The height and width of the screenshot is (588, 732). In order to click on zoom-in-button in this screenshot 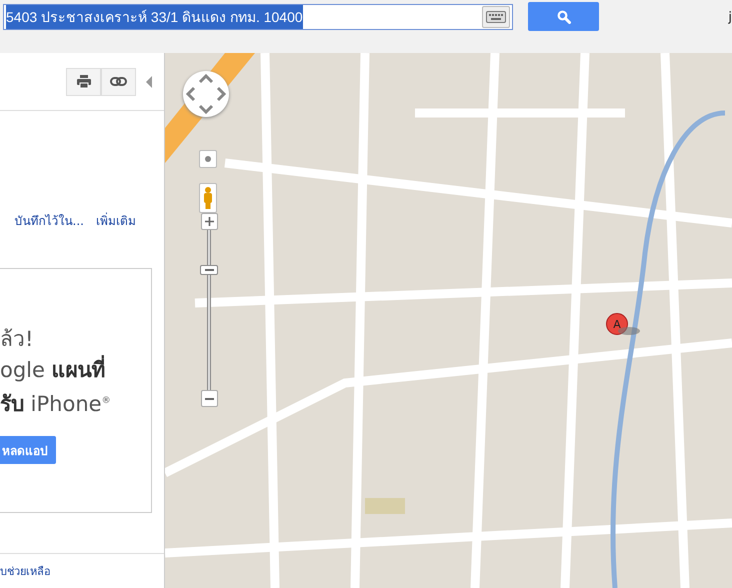, I will do `click(209, 221)`.